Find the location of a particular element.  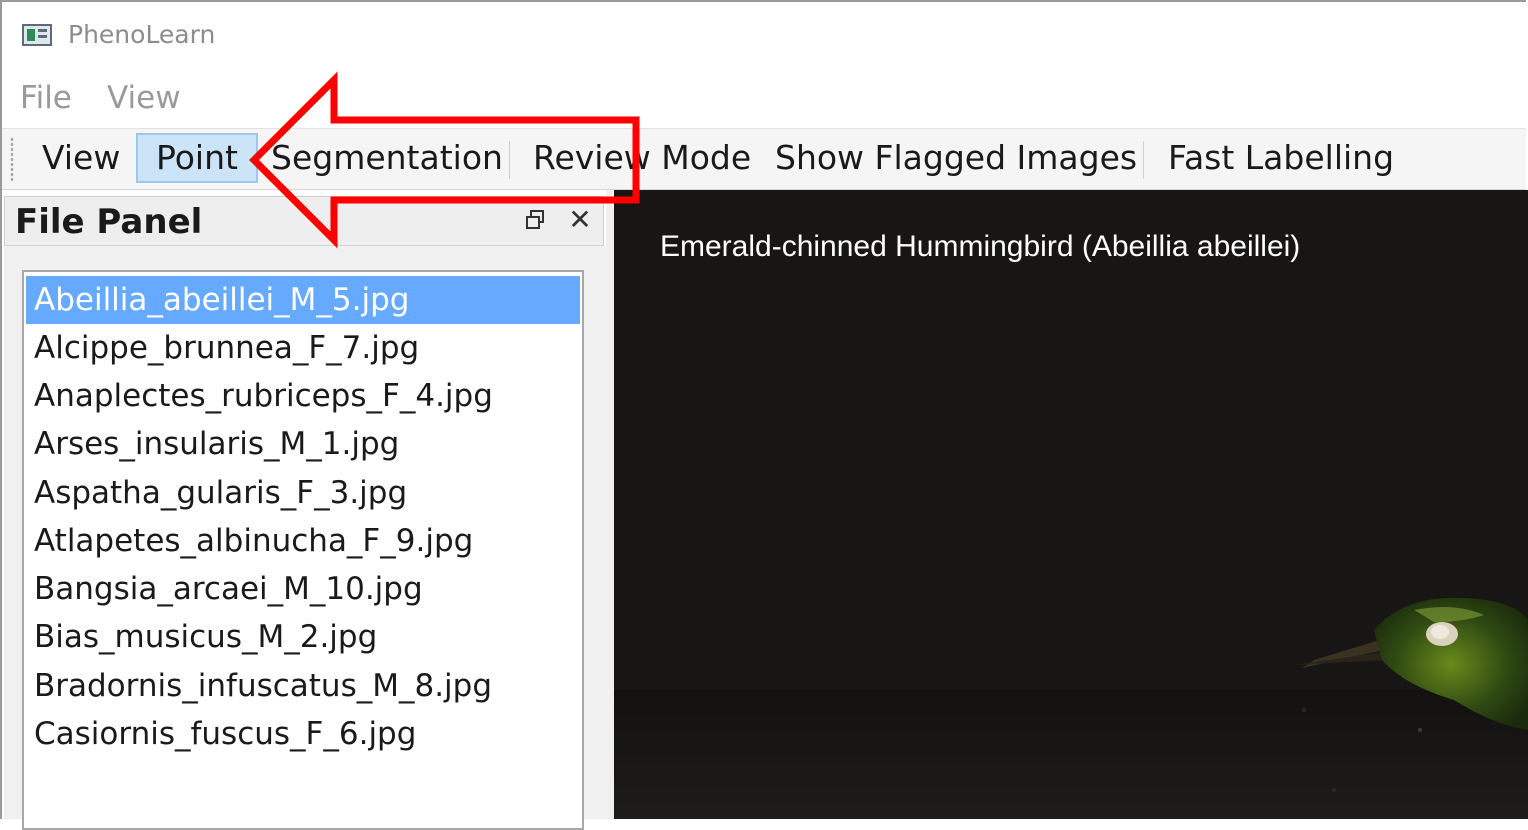

list-item: Arses_insularis_M_1.jpg is located at coordinates (303, 444).